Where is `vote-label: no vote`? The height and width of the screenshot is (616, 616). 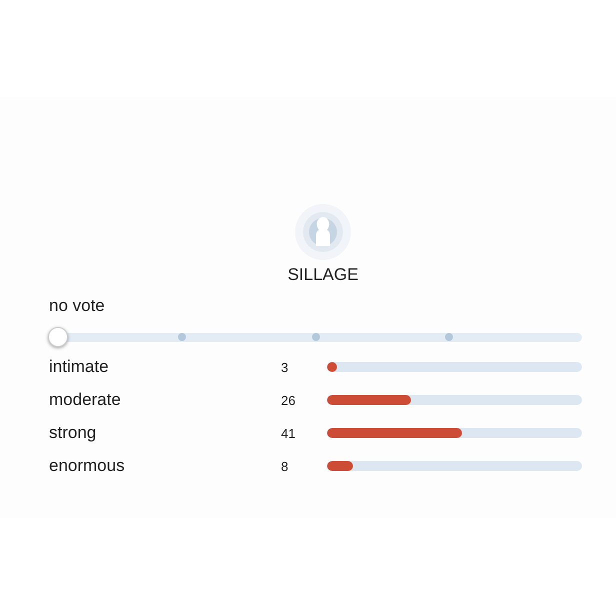
vote-label: no vote is located at coordinates (77, 306).